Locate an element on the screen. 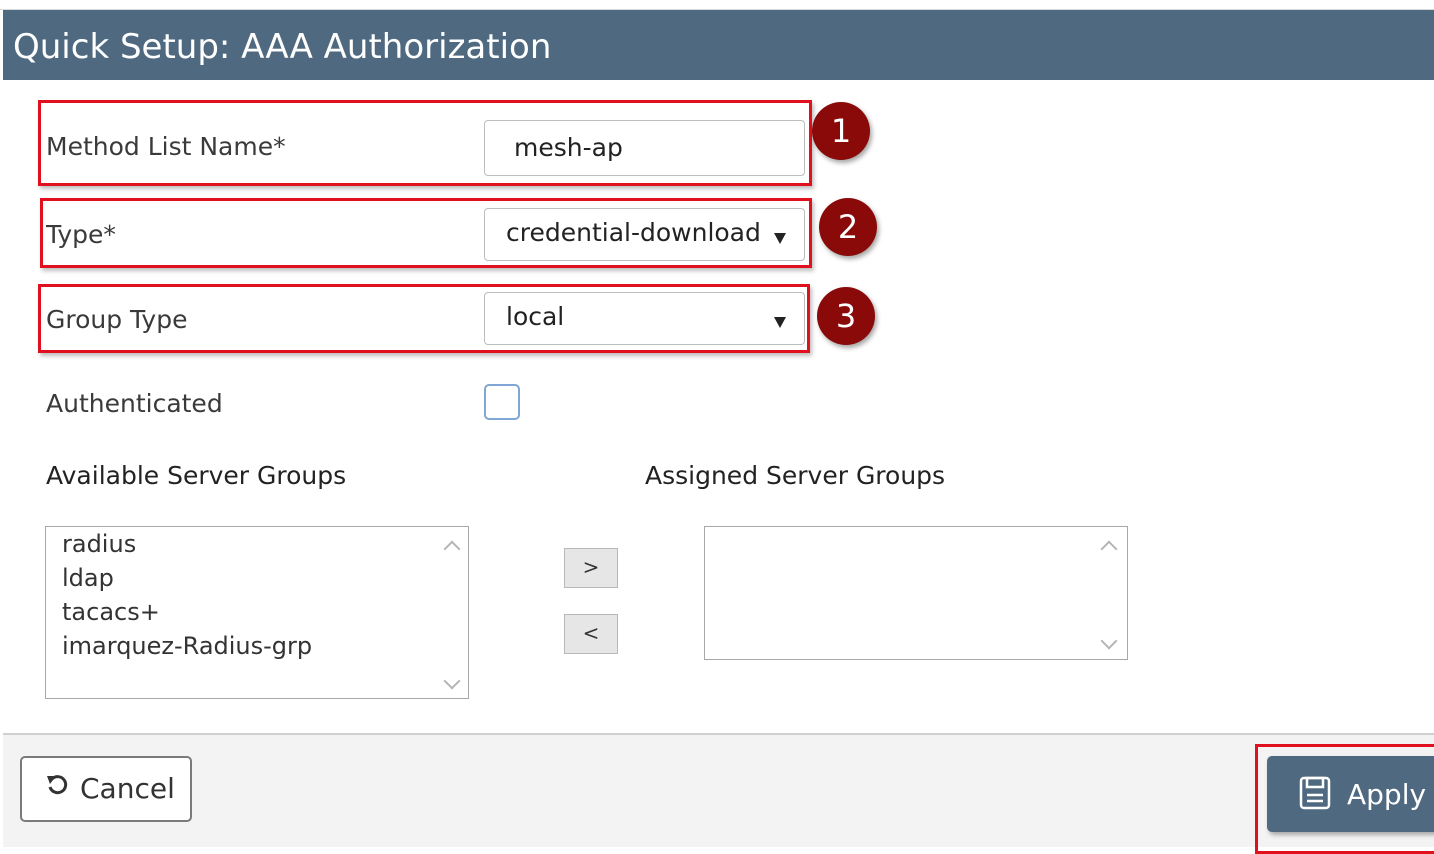 The image size is (1434, 854). undo-icon is located at coordinates (57, 785).